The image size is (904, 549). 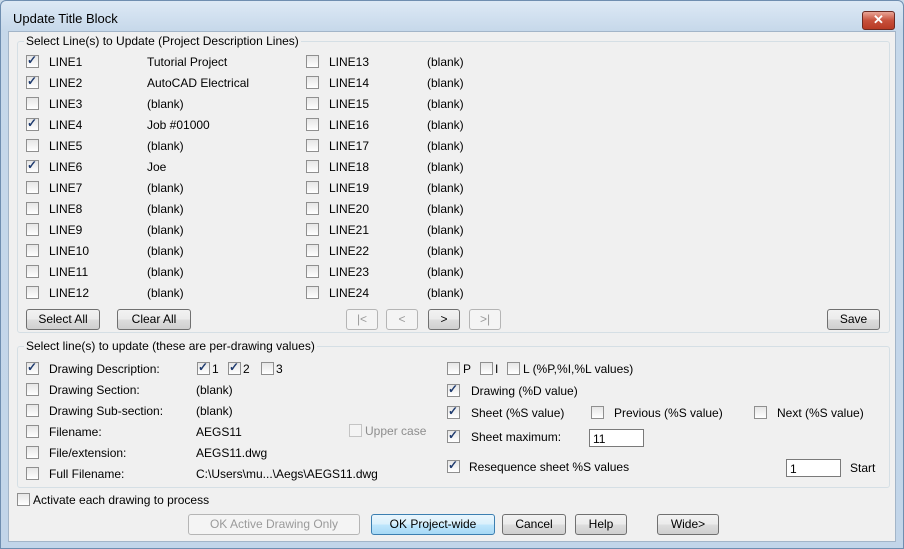 What do you see at coordinates (452, 18) in the screenshot?
I see `title-bar: Update Title Block ✕` at bounding box center [452, 18].